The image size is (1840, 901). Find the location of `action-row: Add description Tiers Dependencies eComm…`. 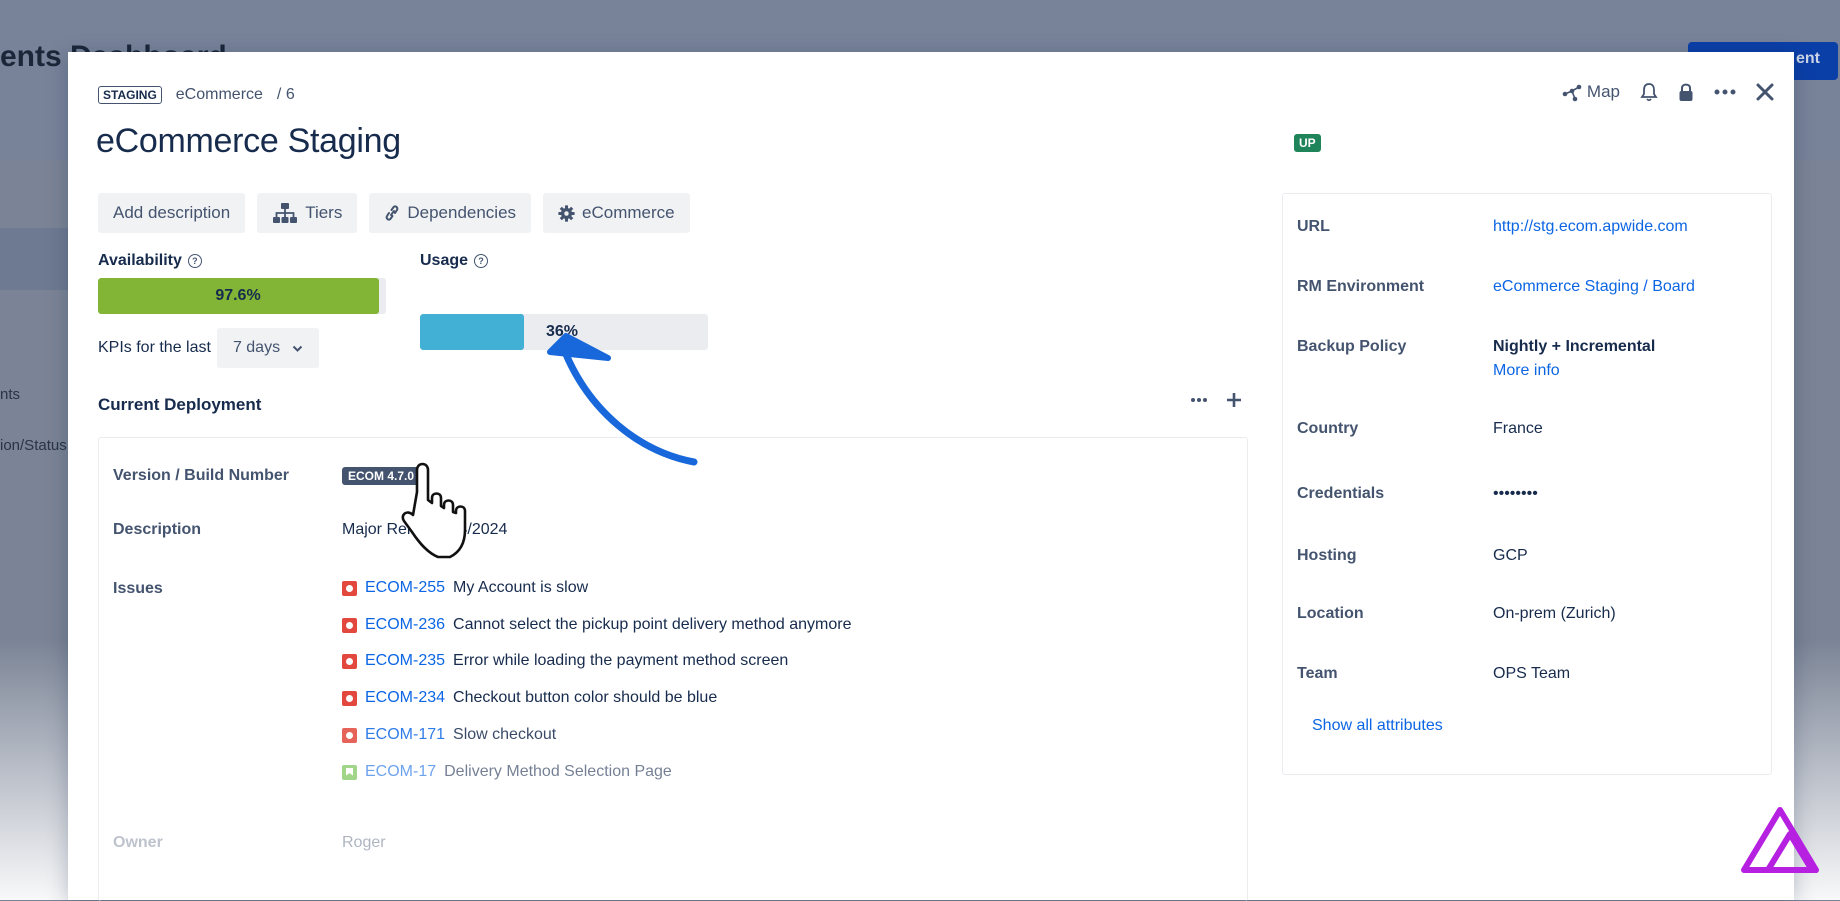

action-row: Add description Tiers Dependencies eComm… is located at coordinates (394, 213).